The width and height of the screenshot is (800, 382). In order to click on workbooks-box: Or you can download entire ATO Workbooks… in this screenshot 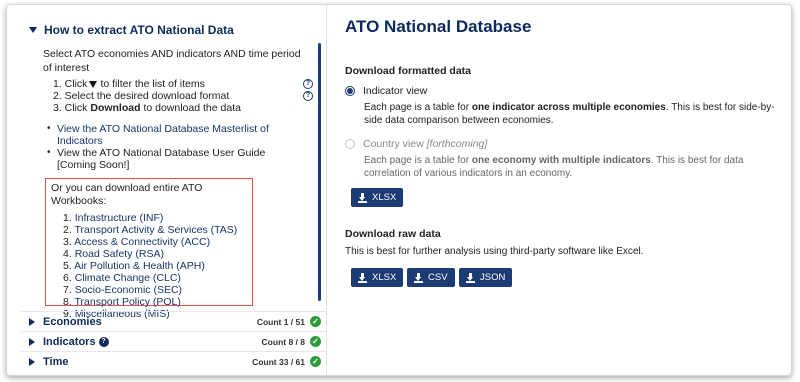, I will do `click(149, 249)`.